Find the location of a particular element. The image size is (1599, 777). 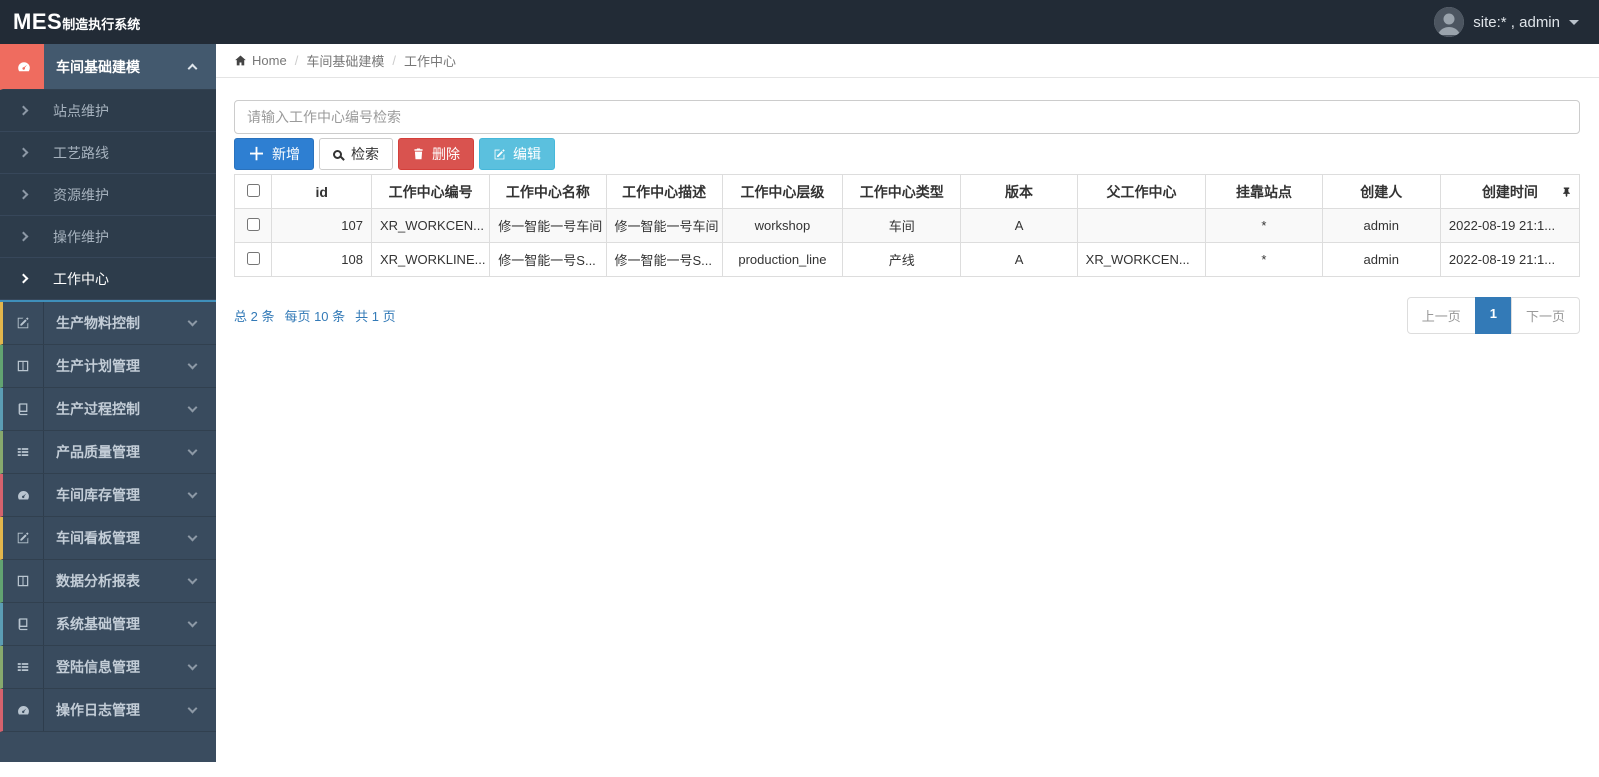

app-logo: MES 制造执行系统 is located at coordinates (76, 22).